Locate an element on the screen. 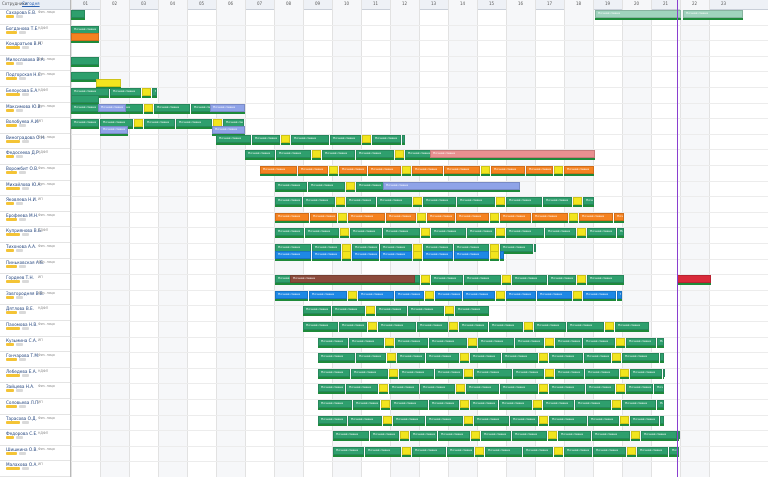 The width and height of the screenshot is (768, 477). resource-row: Куприянова В.Б. НДФЛ is located at coordinates (35, 235).